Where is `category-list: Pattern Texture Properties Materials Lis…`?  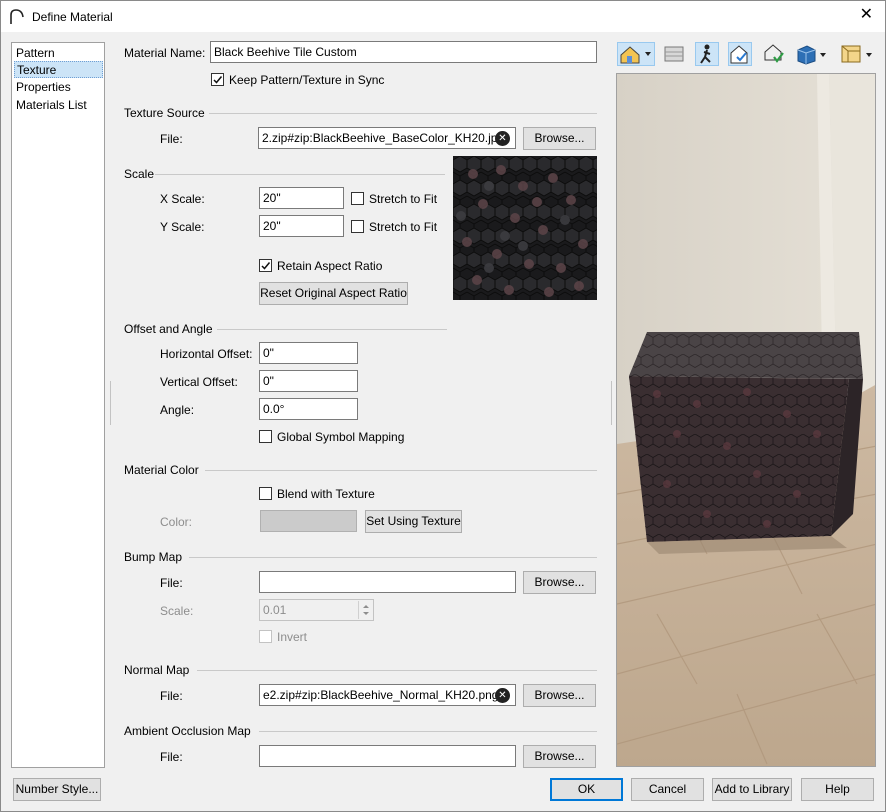
category-list: Pattern Texture Properties Materials Lis… is located at coordinates (58, 405).